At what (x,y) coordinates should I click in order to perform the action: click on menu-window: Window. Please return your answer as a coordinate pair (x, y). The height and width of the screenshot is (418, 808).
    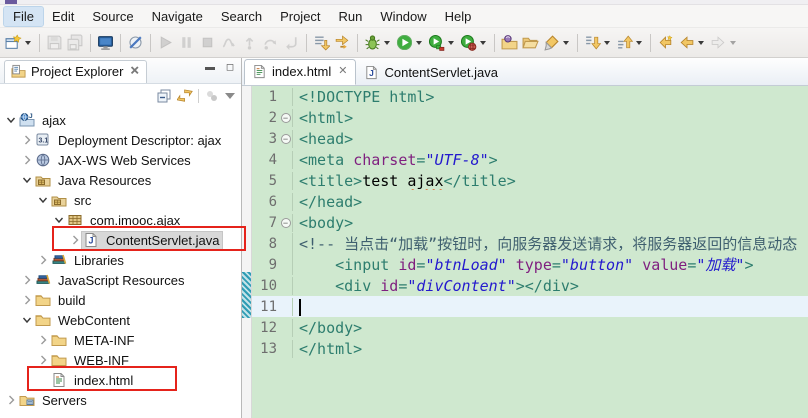
    Looking at the image, I should click on (403, 16).